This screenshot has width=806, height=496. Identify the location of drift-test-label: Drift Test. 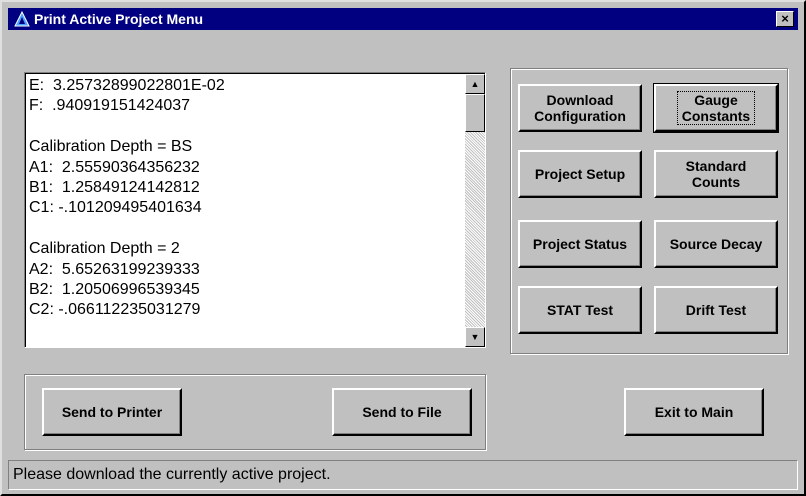
(716, 310).